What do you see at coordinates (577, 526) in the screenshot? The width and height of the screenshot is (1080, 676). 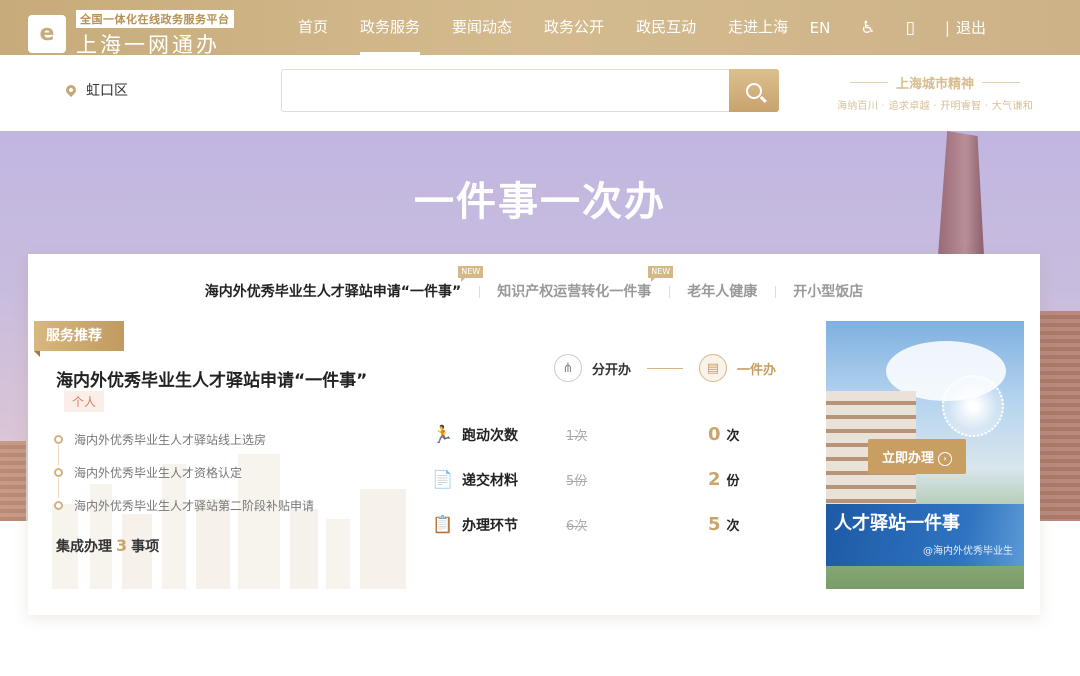 I see `metric-old-value: 6次` at bounding box center [577, 526].